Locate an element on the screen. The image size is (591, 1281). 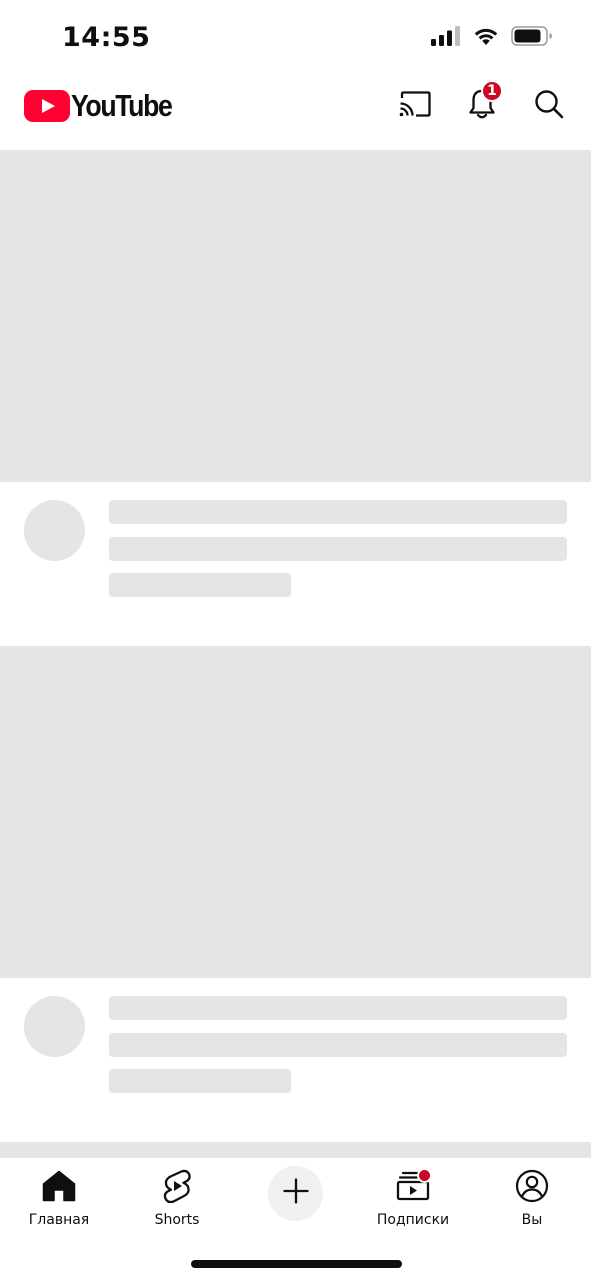
subscriptions-icon is located at coordinates (413, 1186).